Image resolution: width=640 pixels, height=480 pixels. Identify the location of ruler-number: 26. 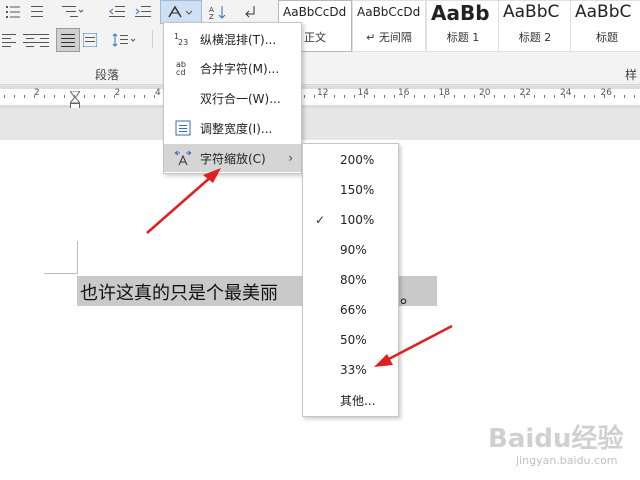
(606, 93).